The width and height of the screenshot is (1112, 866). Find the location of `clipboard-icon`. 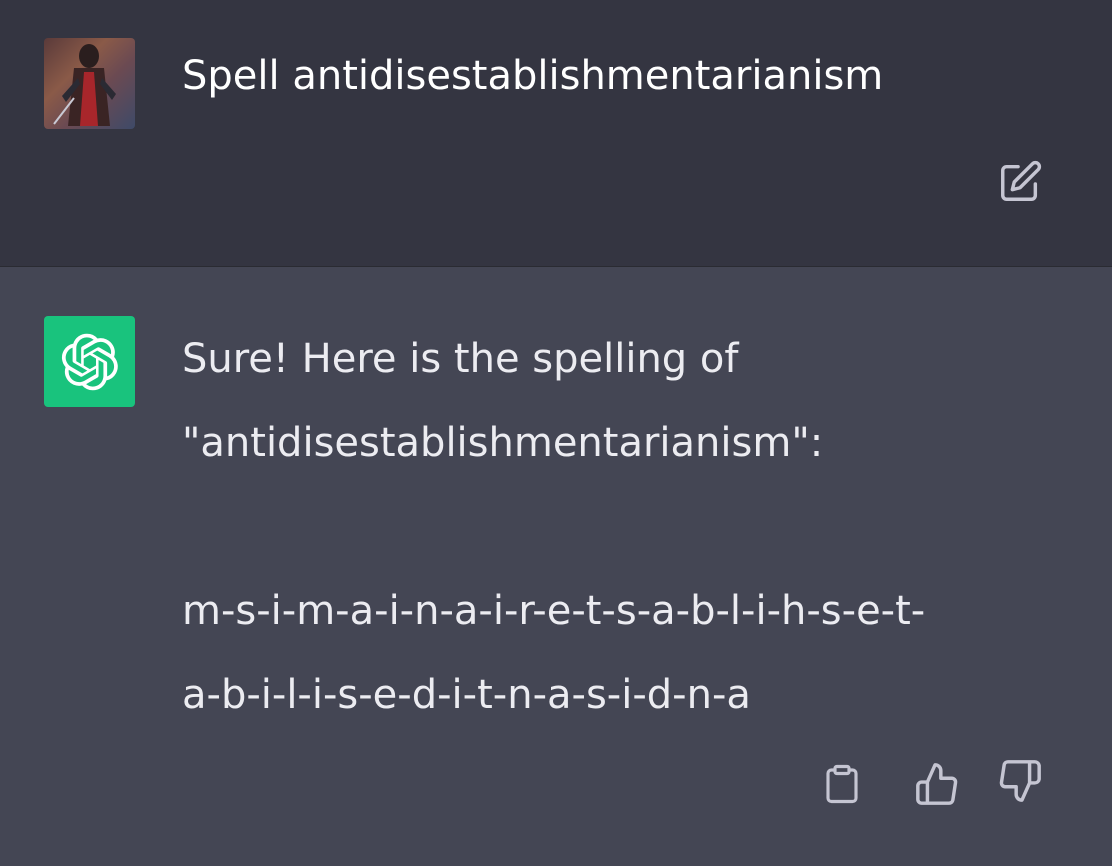

clipboard-icon is located at coordinates (842, 784).